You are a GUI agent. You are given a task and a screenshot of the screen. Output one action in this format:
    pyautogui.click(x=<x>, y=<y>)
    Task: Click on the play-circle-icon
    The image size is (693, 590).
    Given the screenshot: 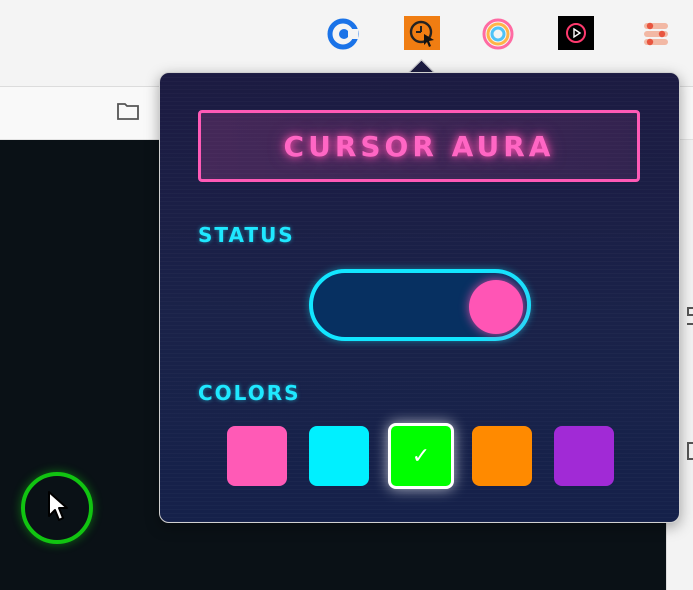 What is the action you would take?
    pyautogui.click(x=576, y=33)
    